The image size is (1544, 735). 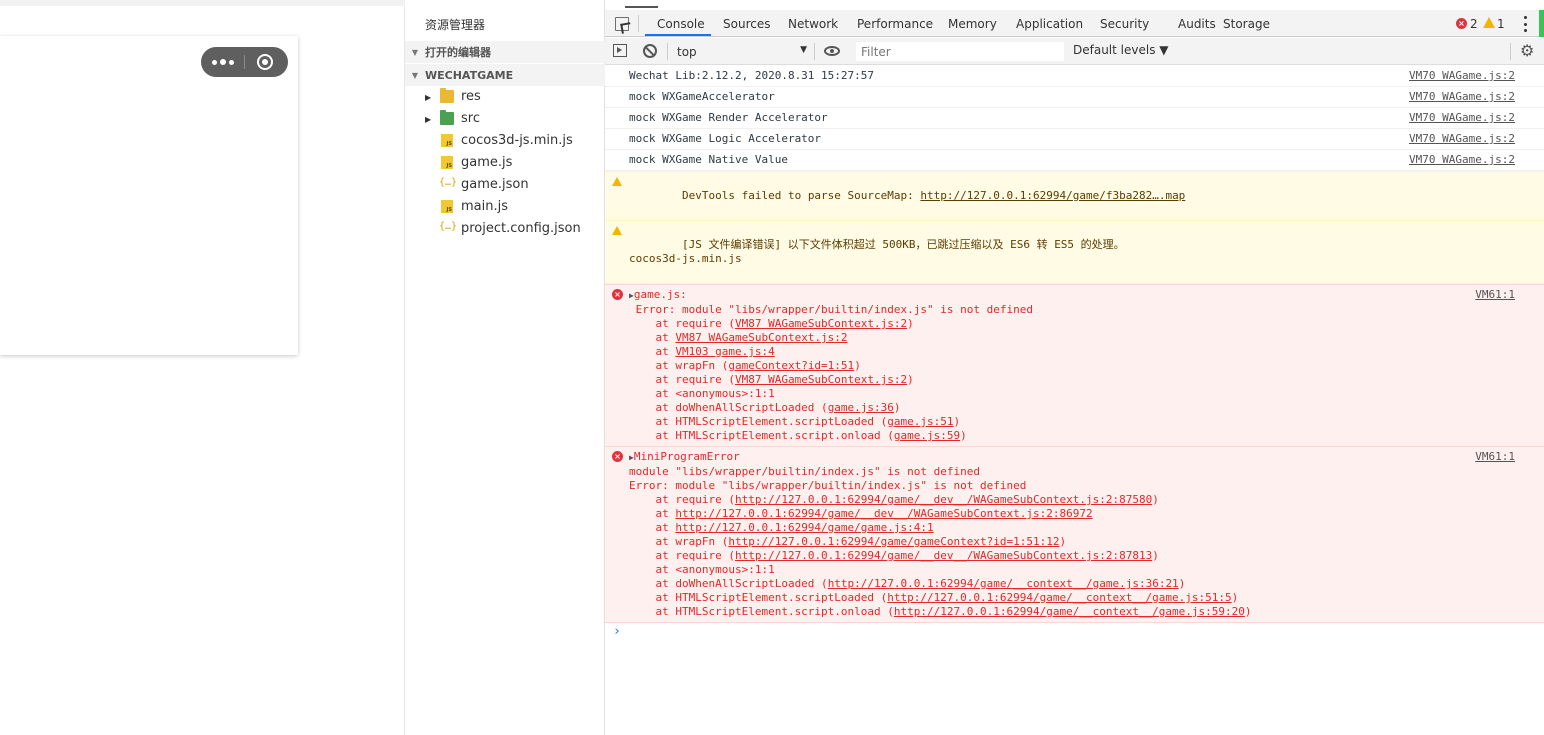 What do you see at coordinates (1501, 24) in the screenshot?
I see `warning-count: 1` at bounding box center [1501, 24].